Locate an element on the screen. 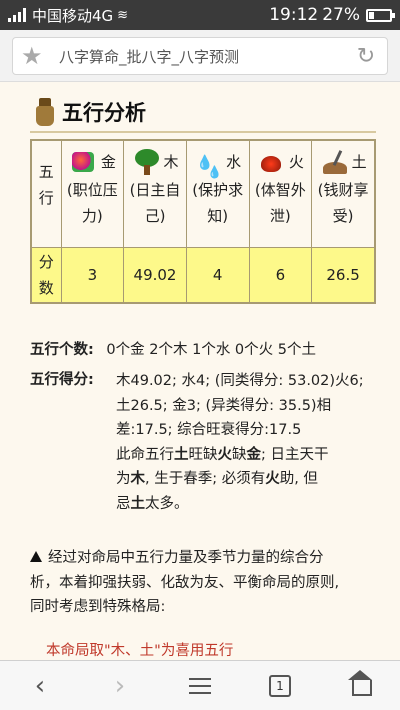  row-label-elements: 五 行 is located at coordinates (46, 193).